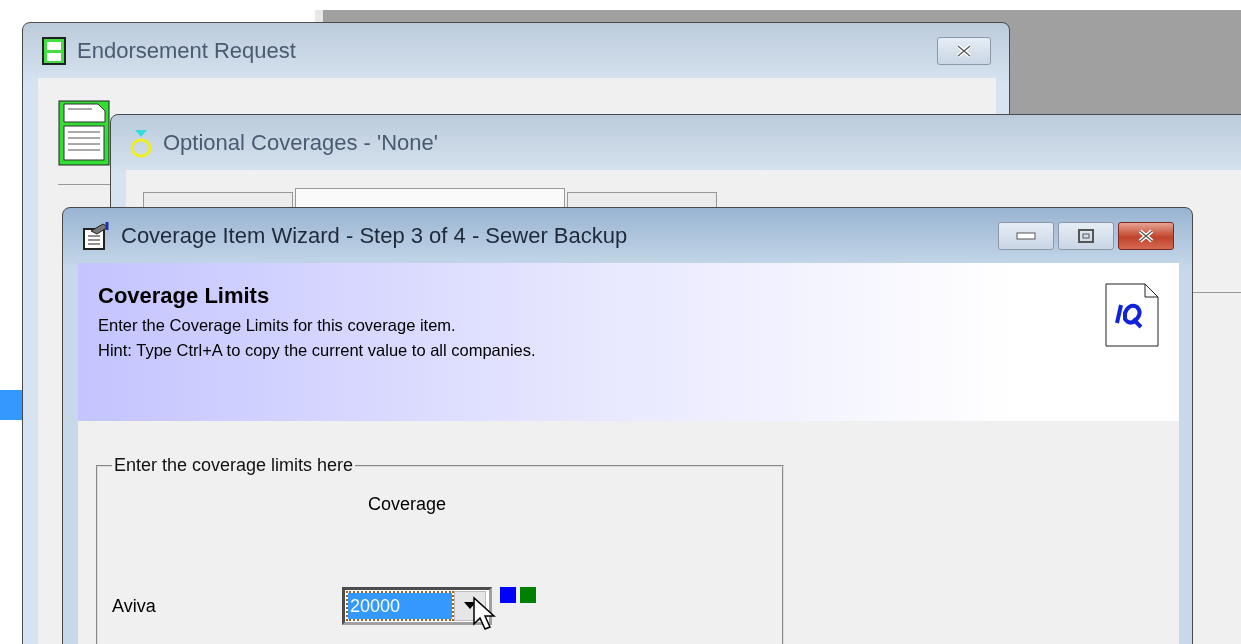 This screenshot has width=1241, height=644. Describe the element at coordinates (300, 142) in the screenshot. I see `window-title: Optional Coverages - 'None'` at that location.